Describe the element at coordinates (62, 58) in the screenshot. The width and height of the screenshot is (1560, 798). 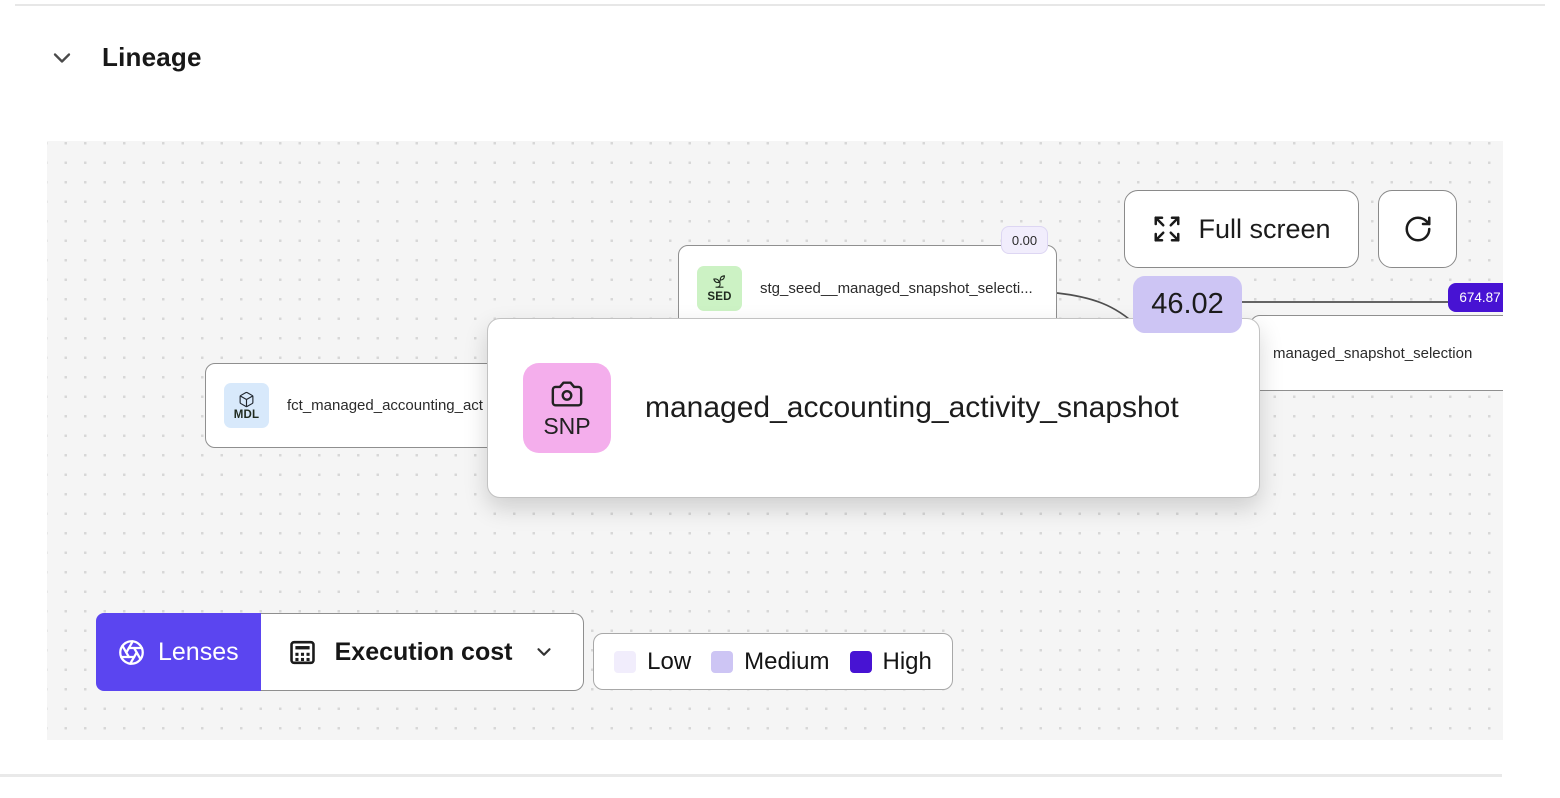
I see `collapse-chevron-icon` at that location.